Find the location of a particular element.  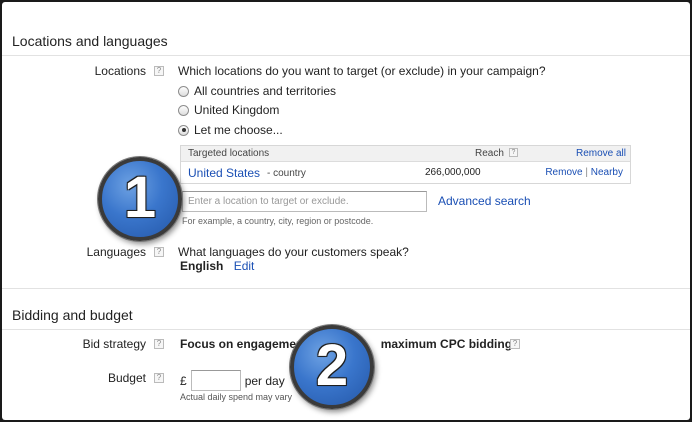

radio-united-kingdom: United Kingdom is located at coordinates (228, 110).